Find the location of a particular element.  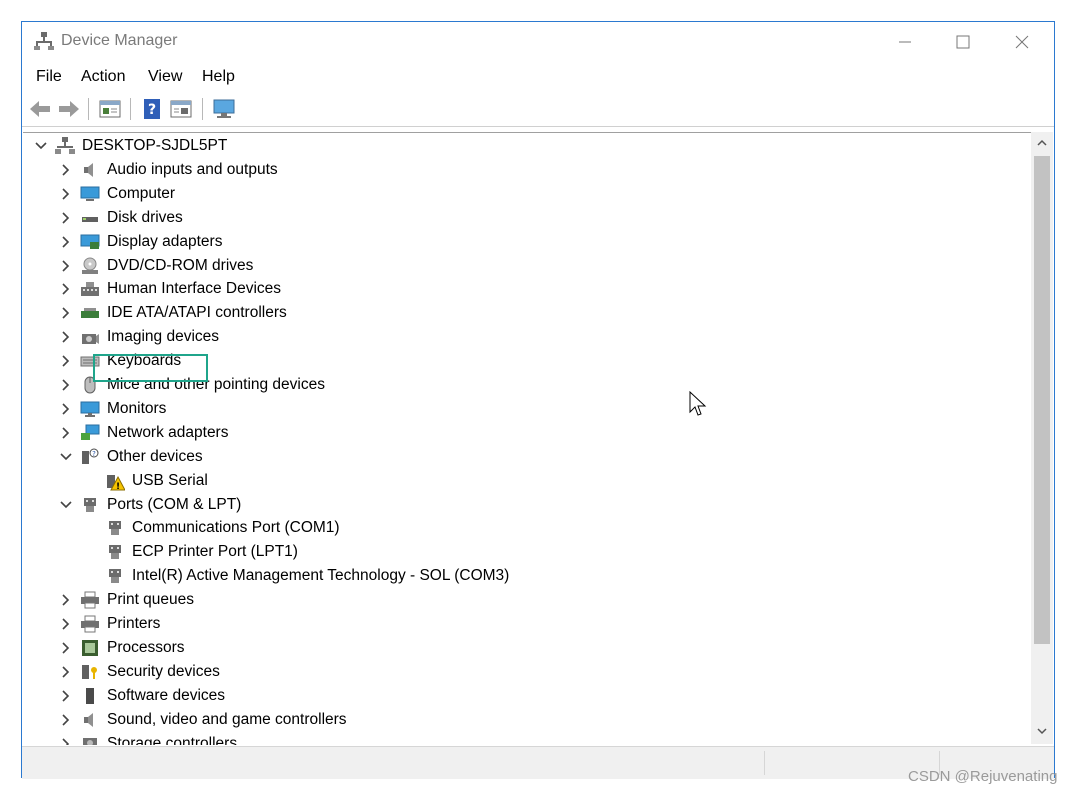

tree-row: Network adapters is located at coordinates (523, 433).